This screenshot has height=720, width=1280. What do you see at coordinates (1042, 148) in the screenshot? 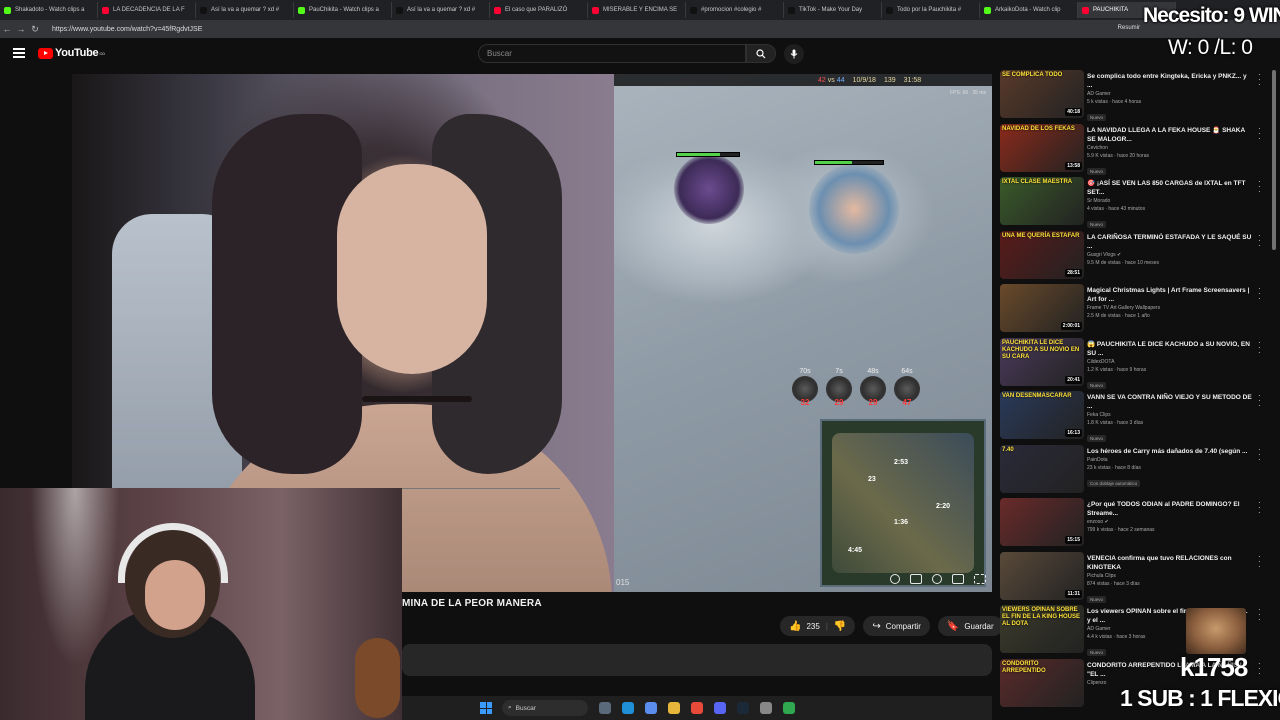
I see `video-thumbnail: NAVIDAD DE LOS FEKAS 13:58` at bounding box center [1042, 148].